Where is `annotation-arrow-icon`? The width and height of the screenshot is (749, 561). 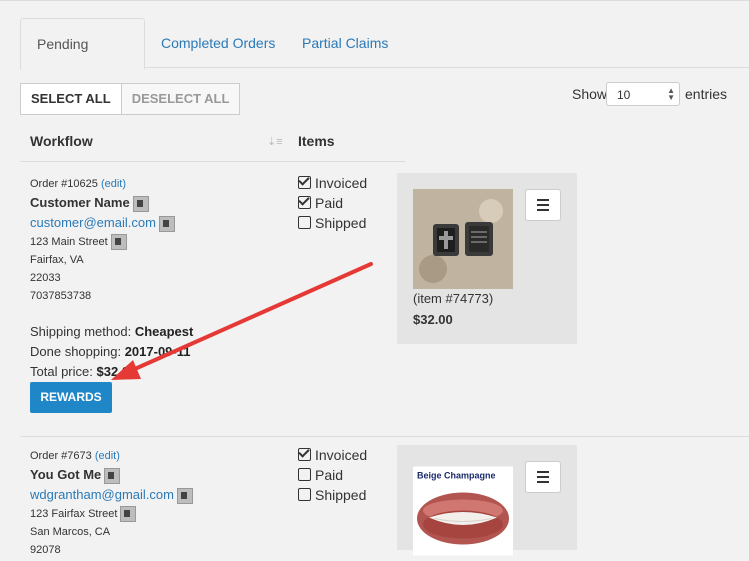
annotation-arrow-icon is located at coordinates (242, 321).